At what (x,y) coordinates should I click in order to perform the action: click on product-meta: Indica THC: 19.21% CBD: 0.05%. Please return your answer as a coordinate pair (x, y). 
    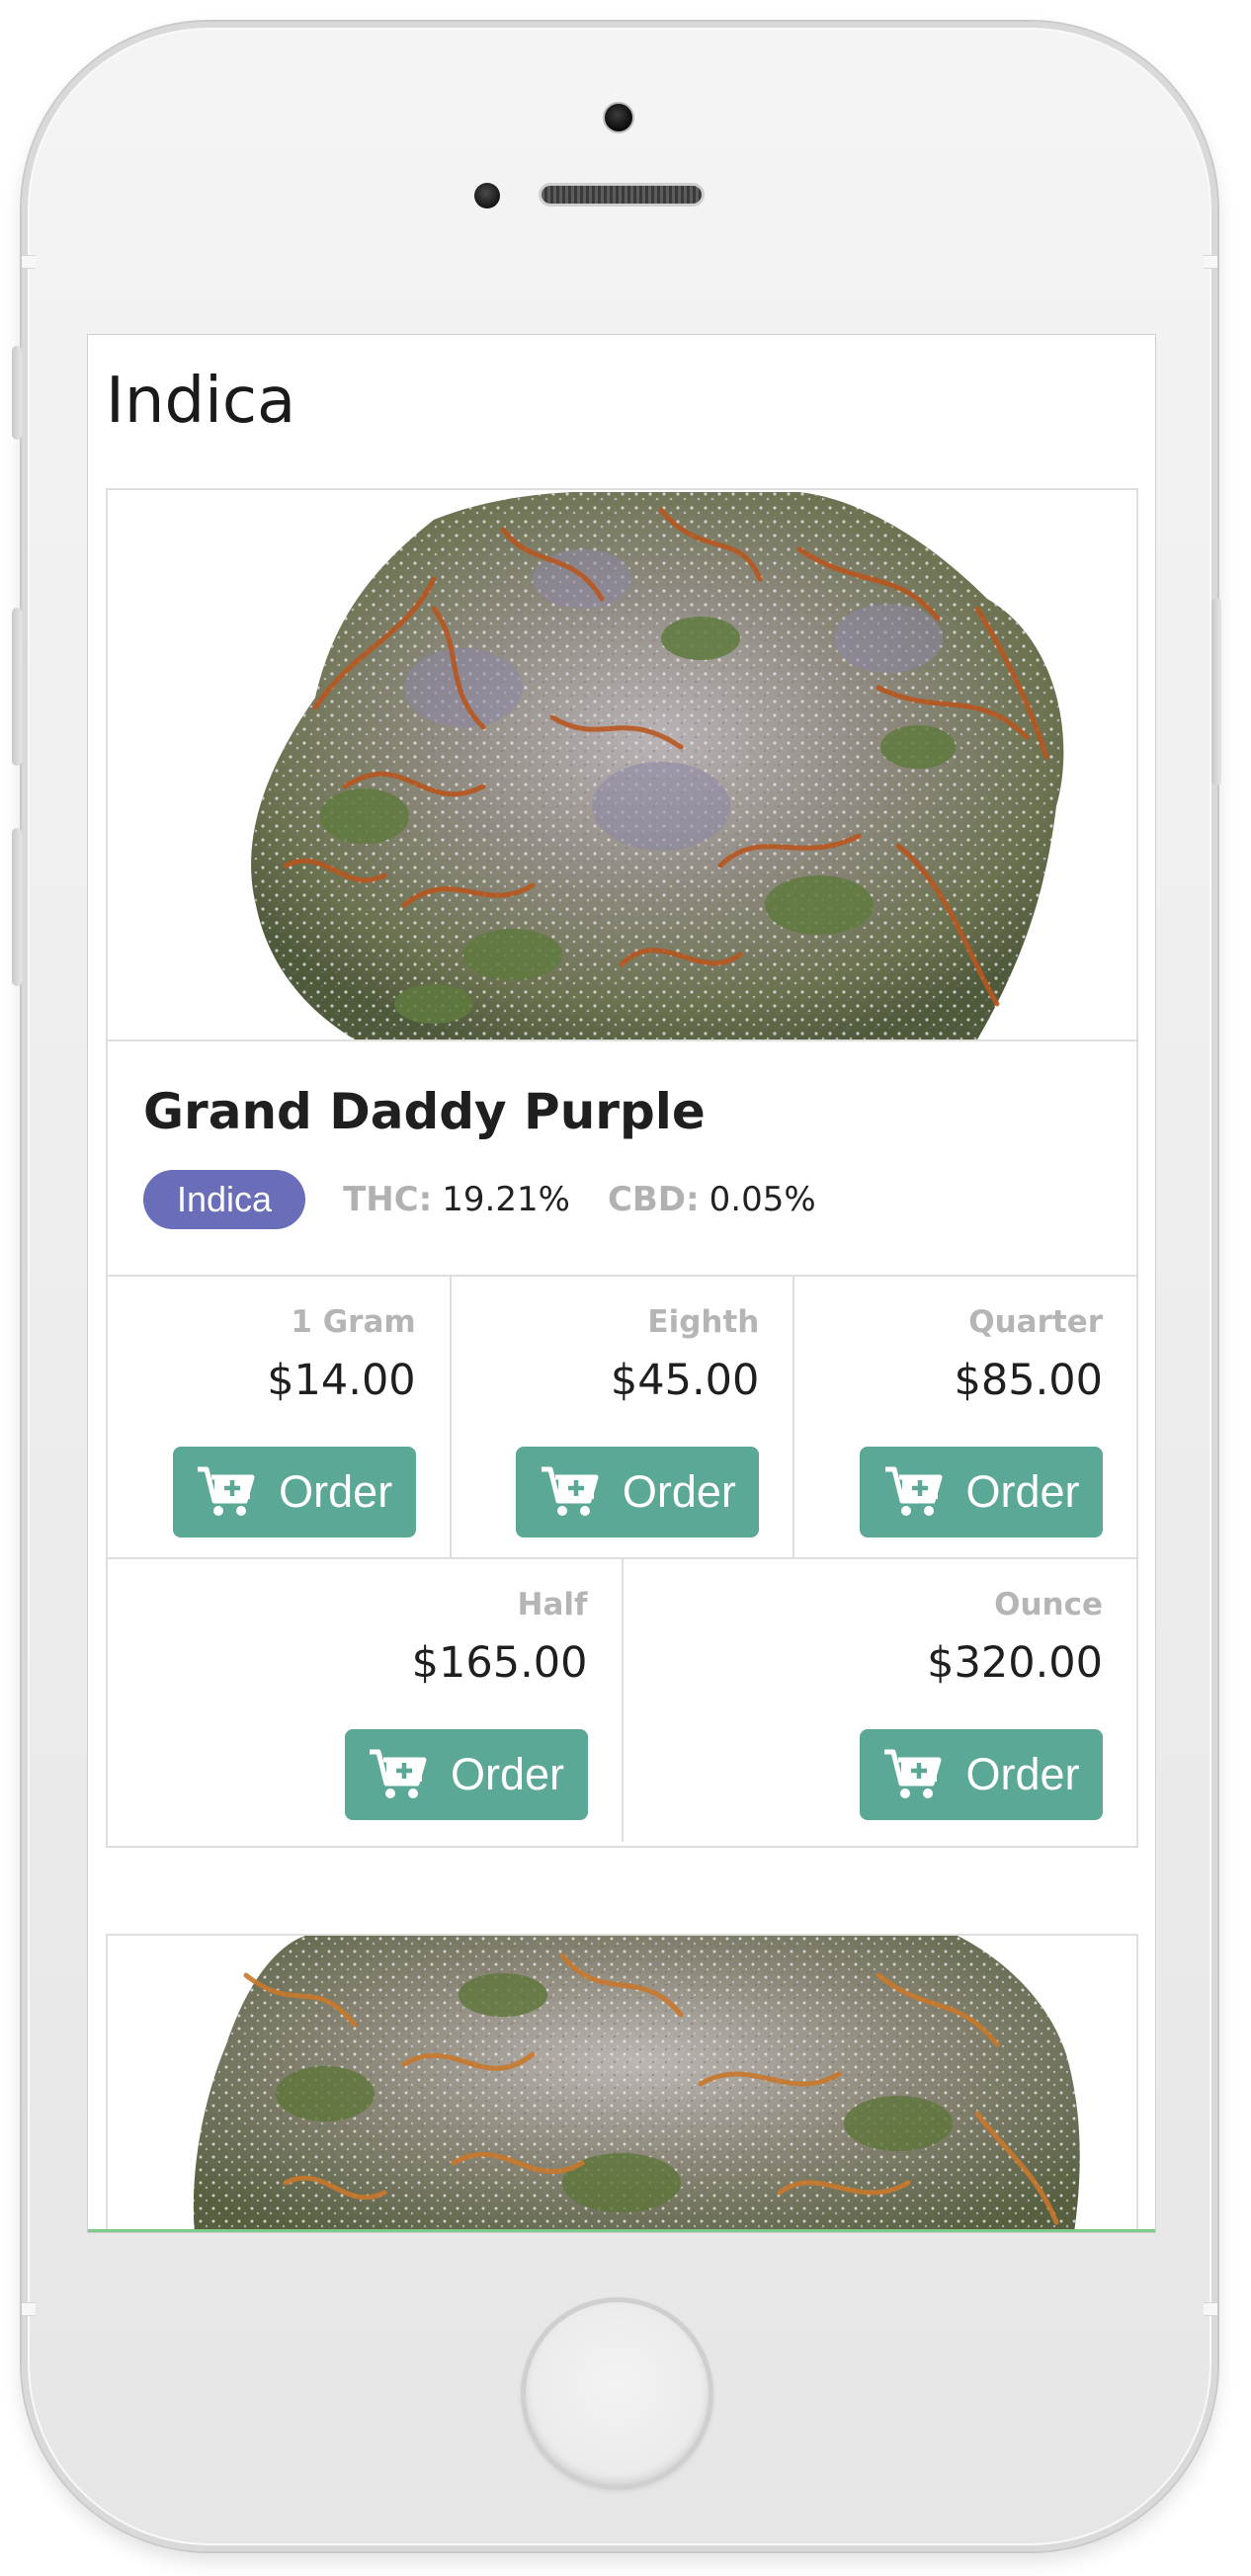
    Looking at the image, I should click on (479, 1199).